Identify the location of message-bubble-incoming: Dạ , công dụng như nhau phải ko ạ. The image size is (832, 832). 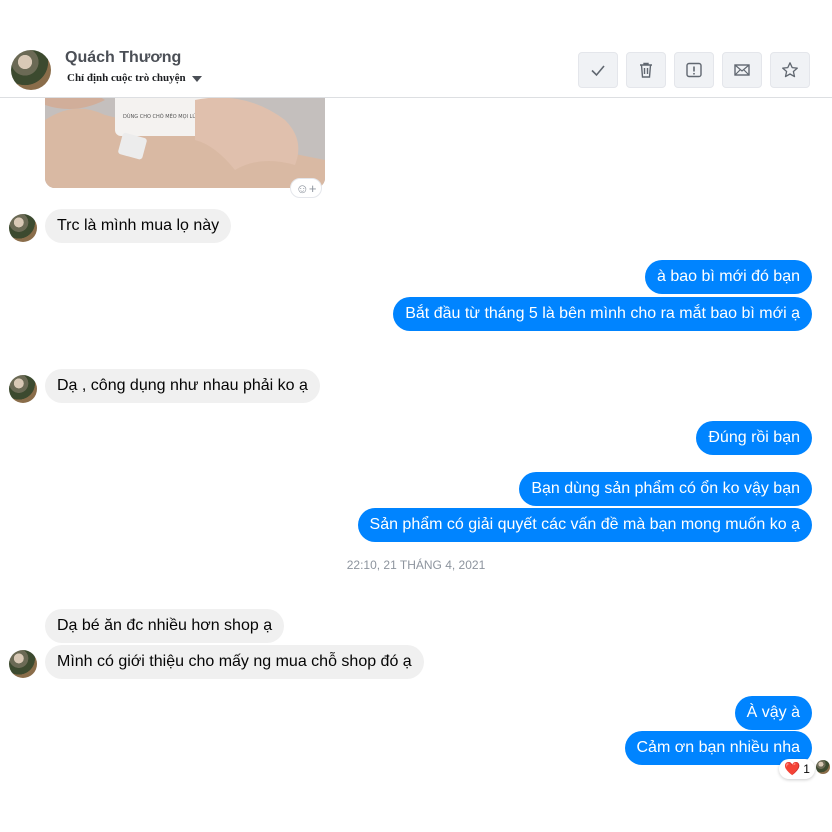
(182, 386).